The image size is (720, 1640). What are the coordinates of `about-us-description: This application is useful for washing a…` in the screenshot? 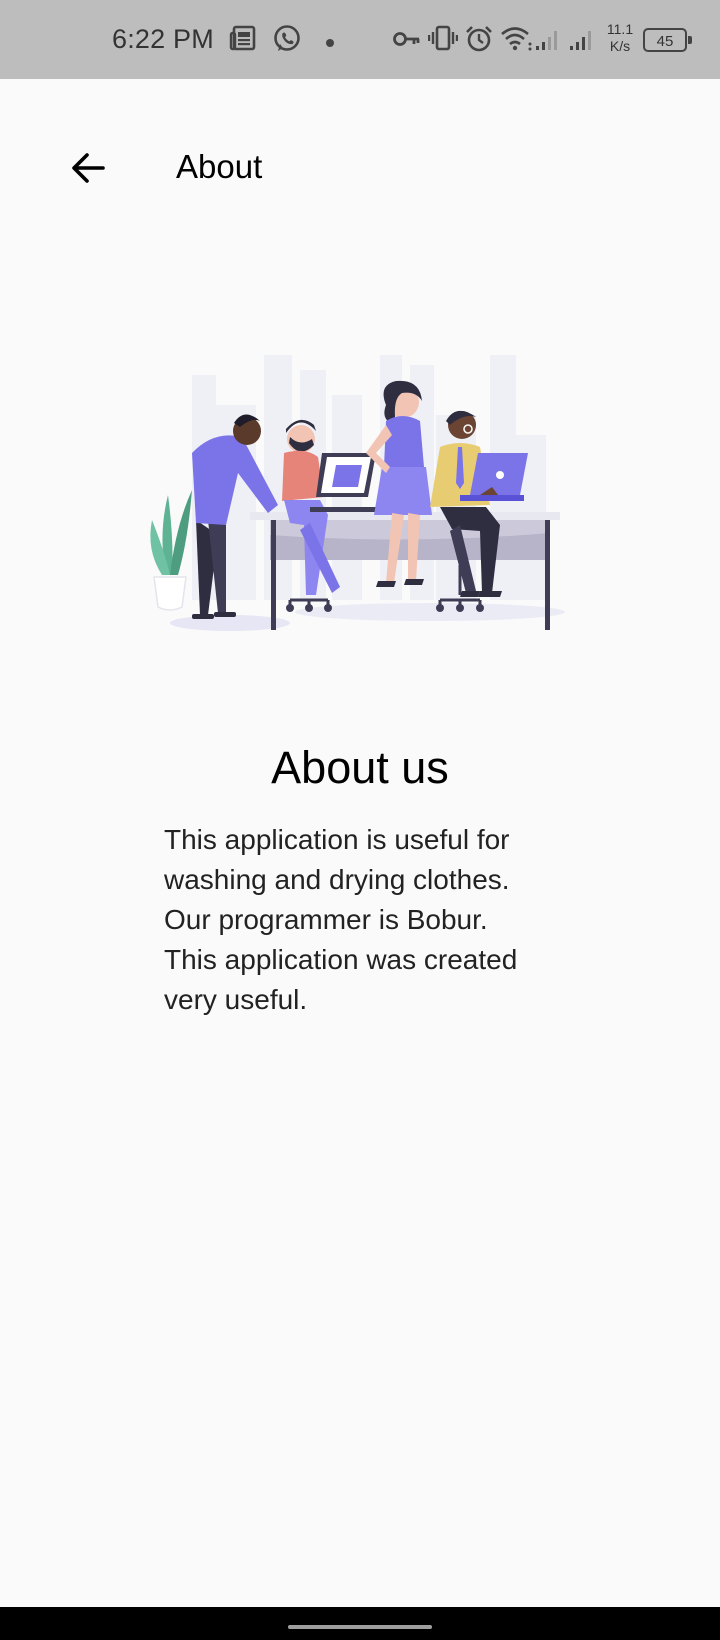 It's located at (374, 920).